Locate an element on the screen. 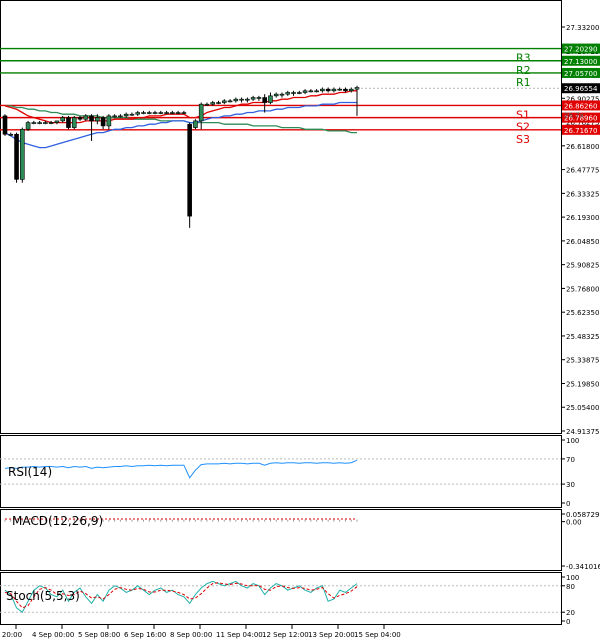  price-tick-label: 26.47775 is located at coordinates (582, 171).